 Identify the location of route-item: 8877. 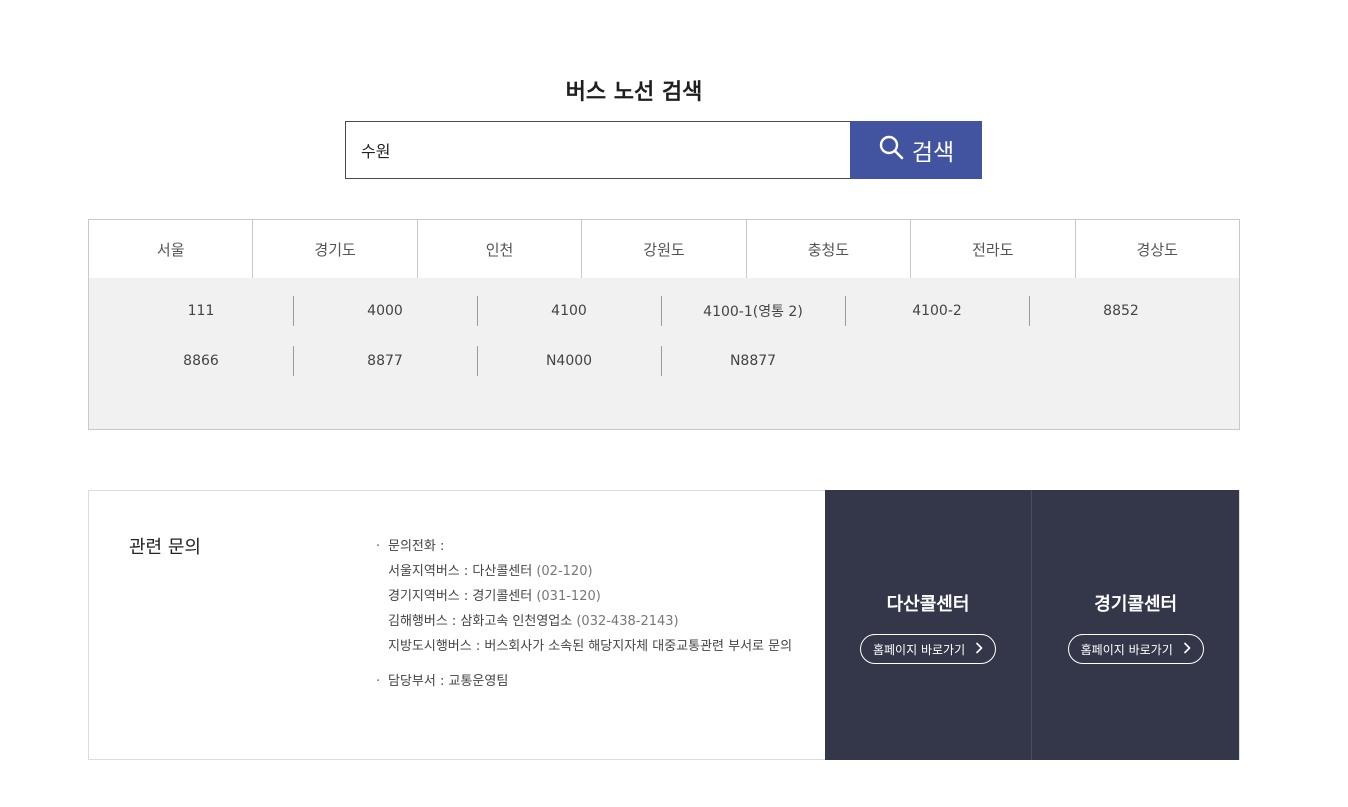
(385, 361).